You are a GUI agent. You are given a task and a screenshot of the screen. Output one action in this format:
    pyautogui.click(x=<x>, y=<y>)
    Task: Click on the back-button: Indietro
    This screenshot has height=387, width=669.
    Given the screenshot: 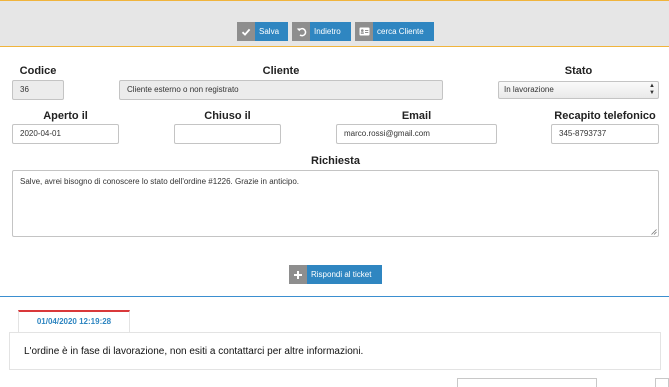 What is the action you would take?
    pyautogui.click(x=321, y=31)
    